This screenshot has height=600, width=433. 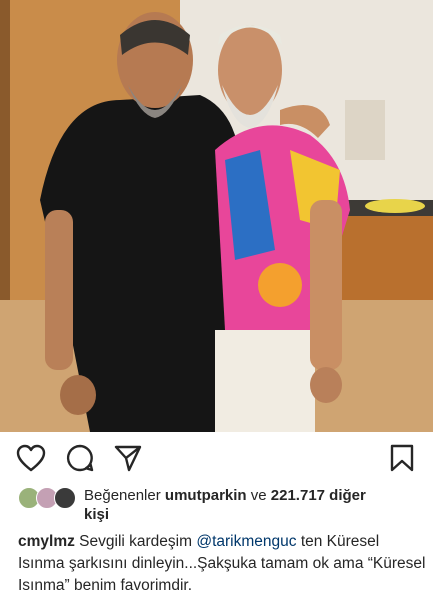 What do you see at coordinates (47, 498) in the screenshot?
I see `liker-avatars` at bounding box center [47, 498].